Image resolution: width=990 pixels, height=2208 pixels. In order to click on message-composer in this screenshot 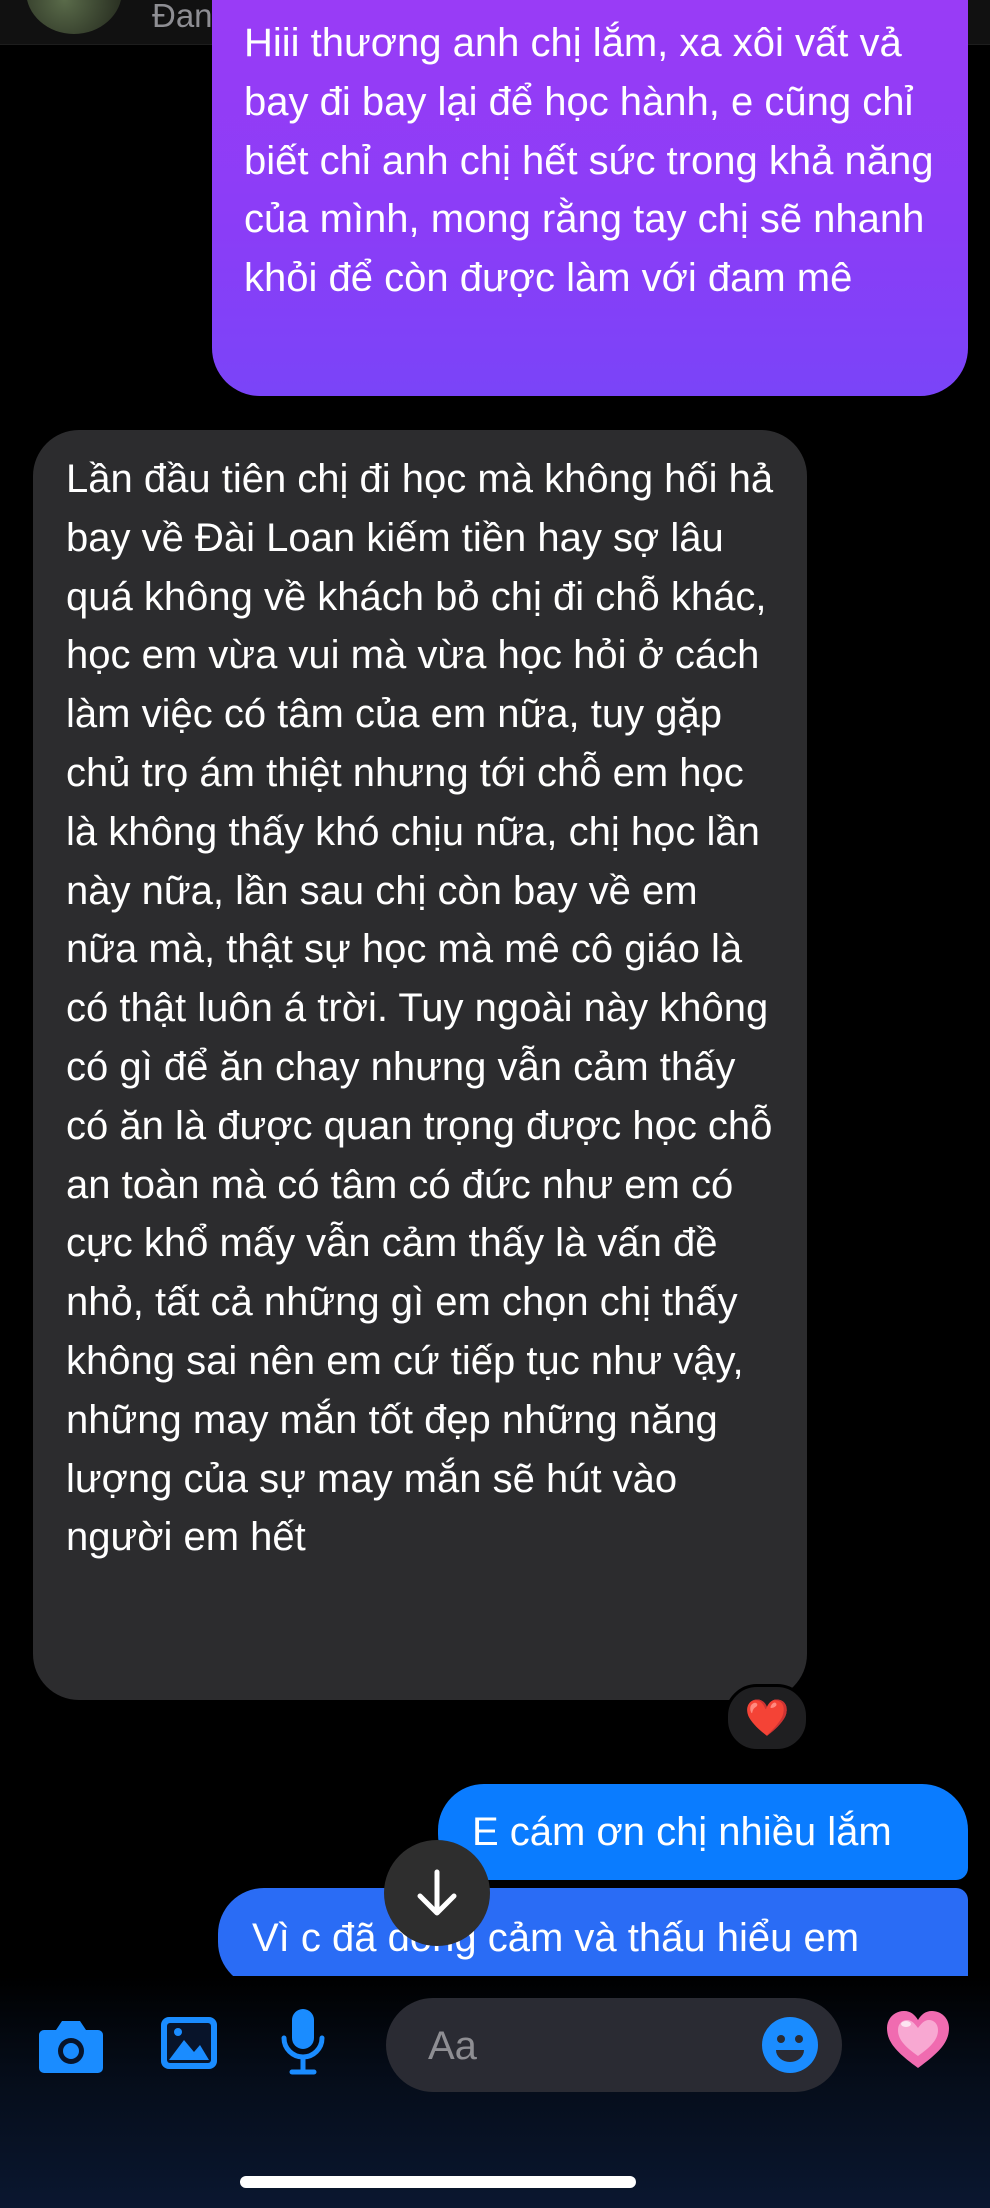, I will do `click(495, 2092)`.